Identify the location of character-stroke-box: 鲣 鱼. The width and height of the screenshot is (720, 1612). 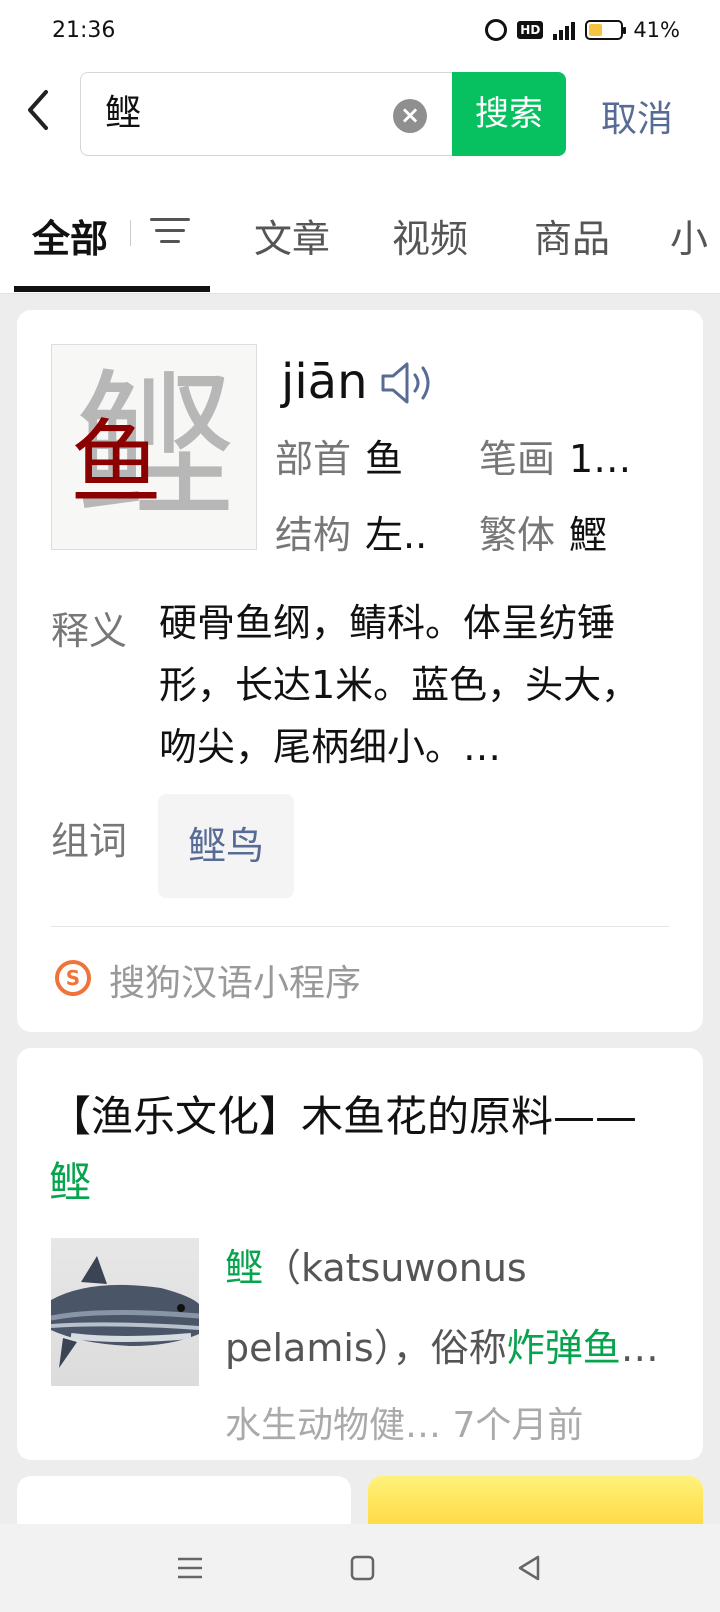
(154, 447).